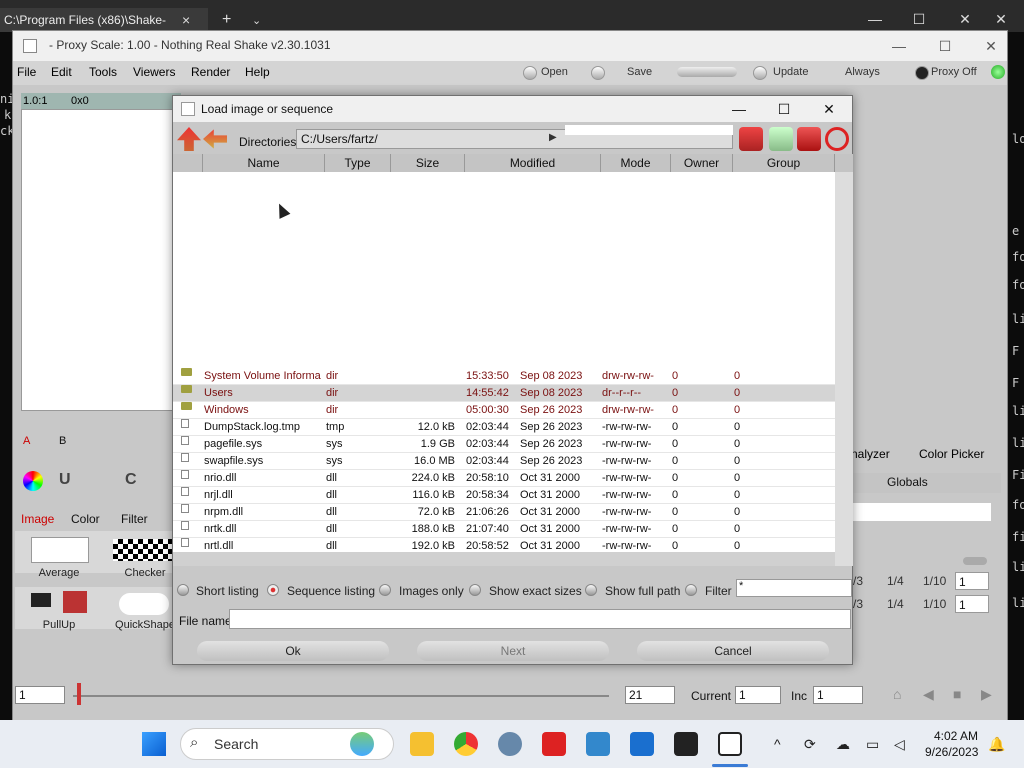 Image resolution: width=1024 pixels, height=768 pixels. What do you see at coordinates (37, 519) in the screenshot?
I see `tool-tab-image: Image` at bounding box center [37, 519].